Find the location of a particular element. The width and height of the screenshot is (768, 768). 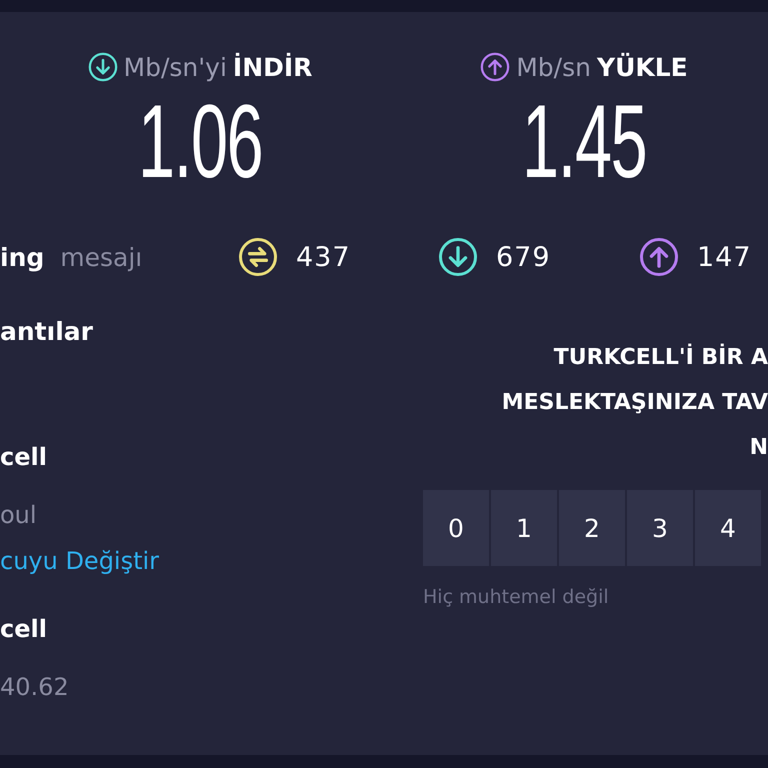

swap-arrows-icon is located at coordinates (258, 257).